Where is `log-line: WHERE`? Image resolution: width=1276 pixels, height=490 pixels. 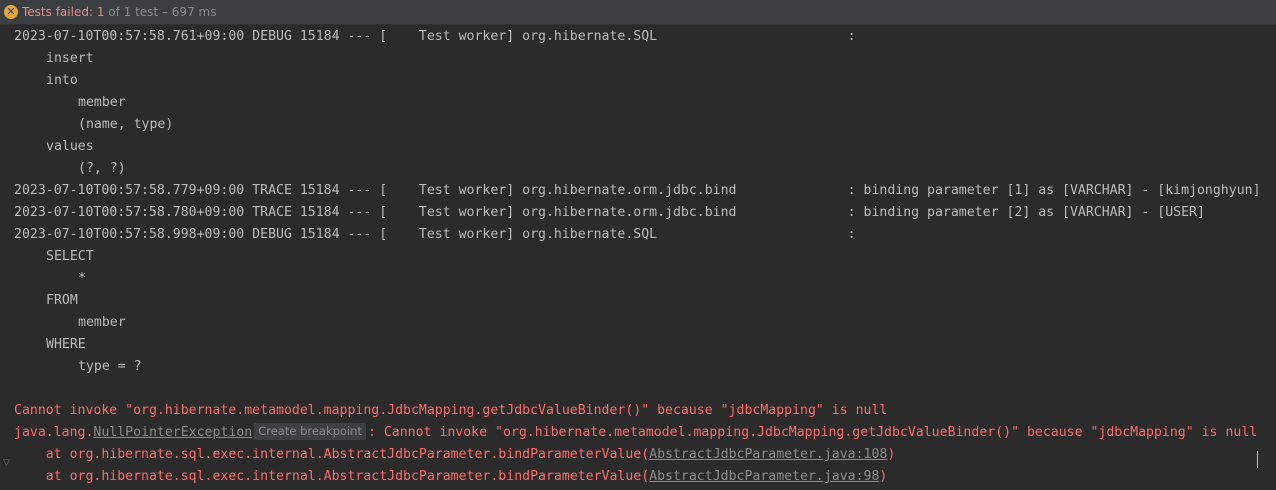 log-line: WHERE is located at coordinates (66, 344).